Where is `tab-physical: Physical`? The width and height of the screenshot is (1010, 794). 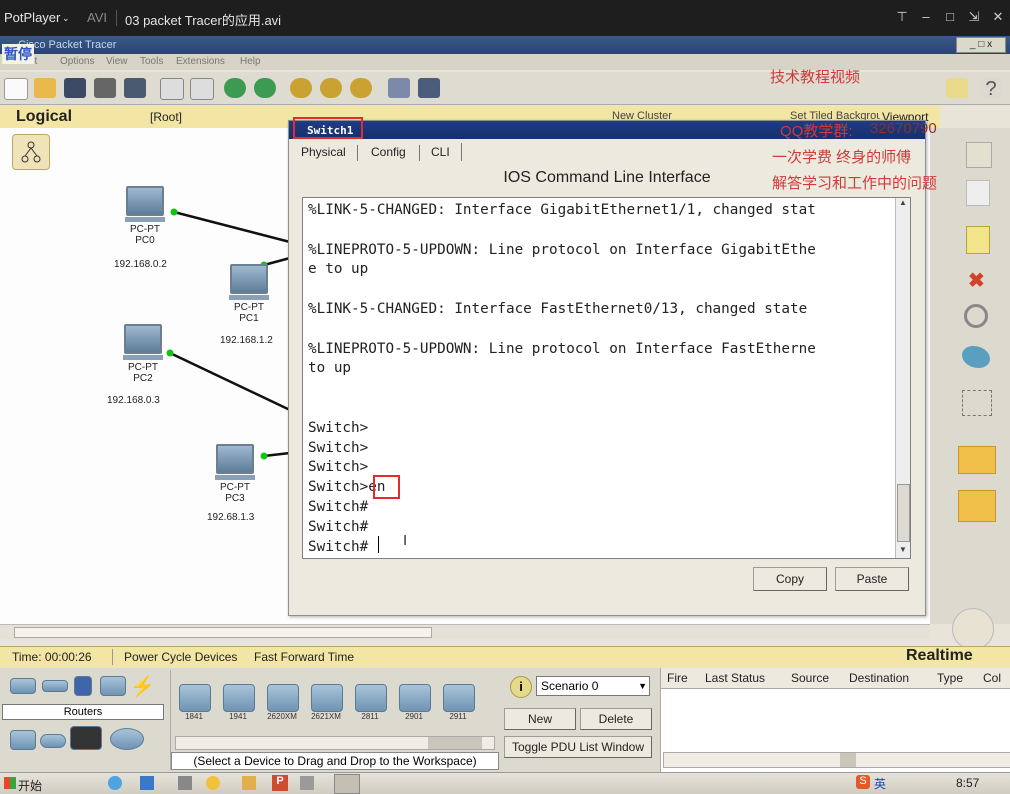 tab-physical: Physical is located at coordinates (323, 152).